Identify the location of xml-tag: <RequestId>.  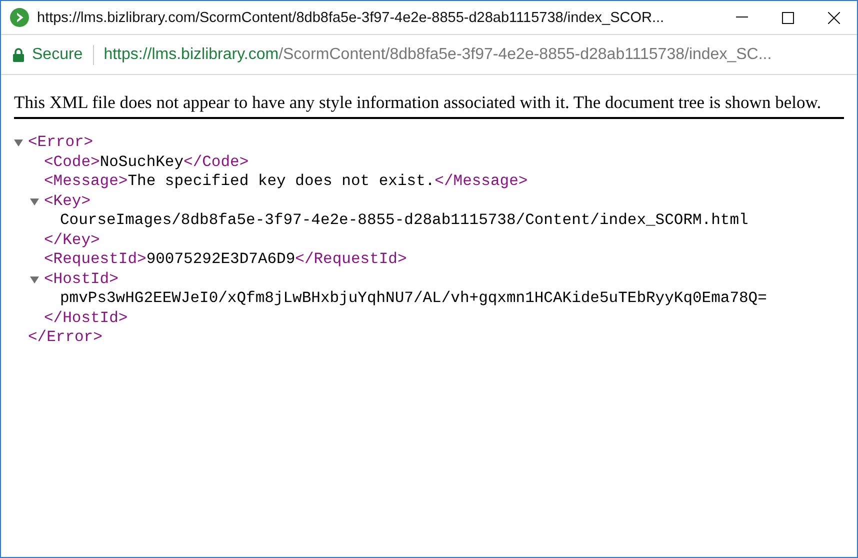
(95, 260).